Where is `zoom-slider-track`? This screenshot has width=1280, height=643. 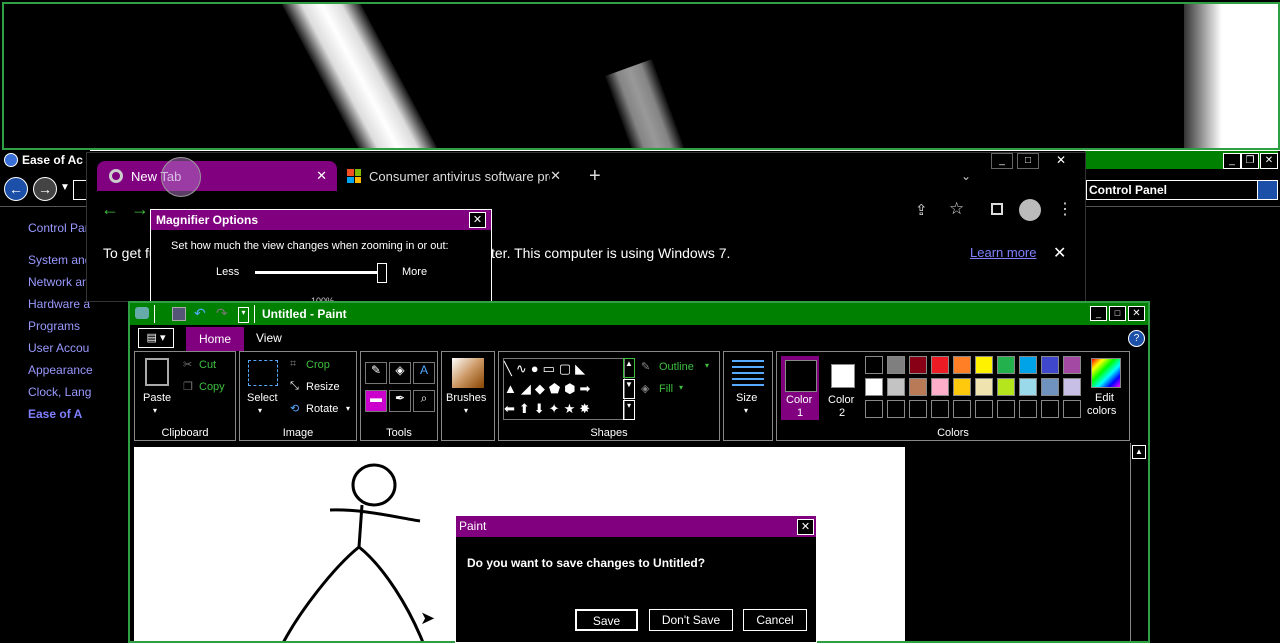
zoom-slider-track is located at coordinates (320, 272).